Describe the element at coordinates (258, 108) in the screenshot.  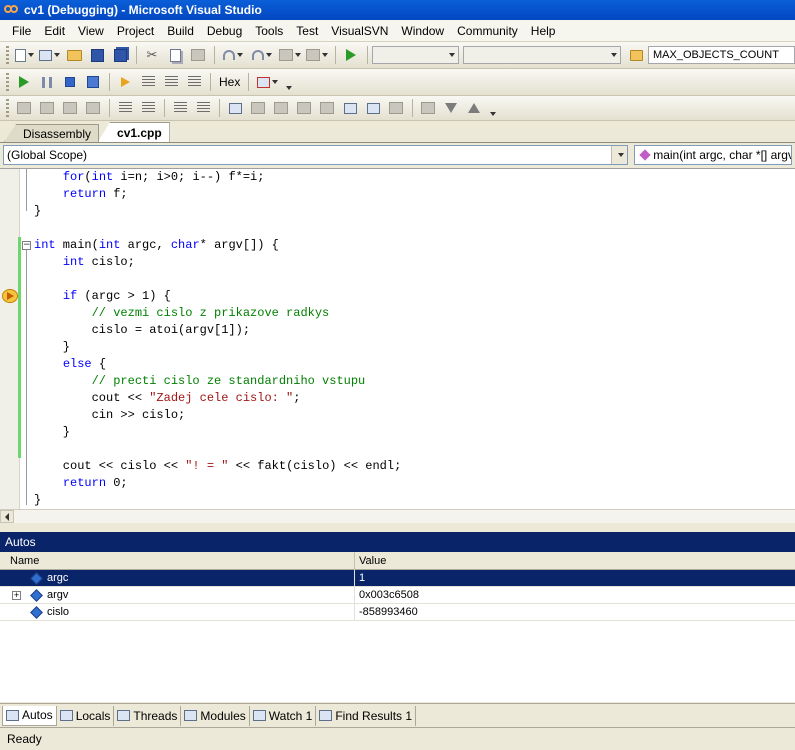
I see `previous-bookmark-icon` at that location.